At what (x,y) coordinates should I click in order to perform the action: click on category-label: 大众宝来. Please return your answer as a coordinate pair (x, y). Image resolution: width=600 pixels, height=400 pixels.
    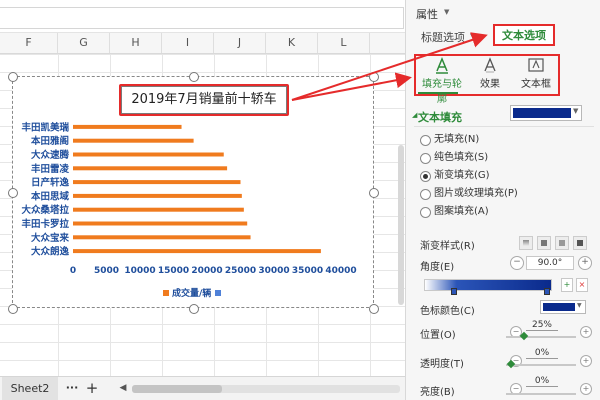
    Looking at the image, I should click on (50, 238).